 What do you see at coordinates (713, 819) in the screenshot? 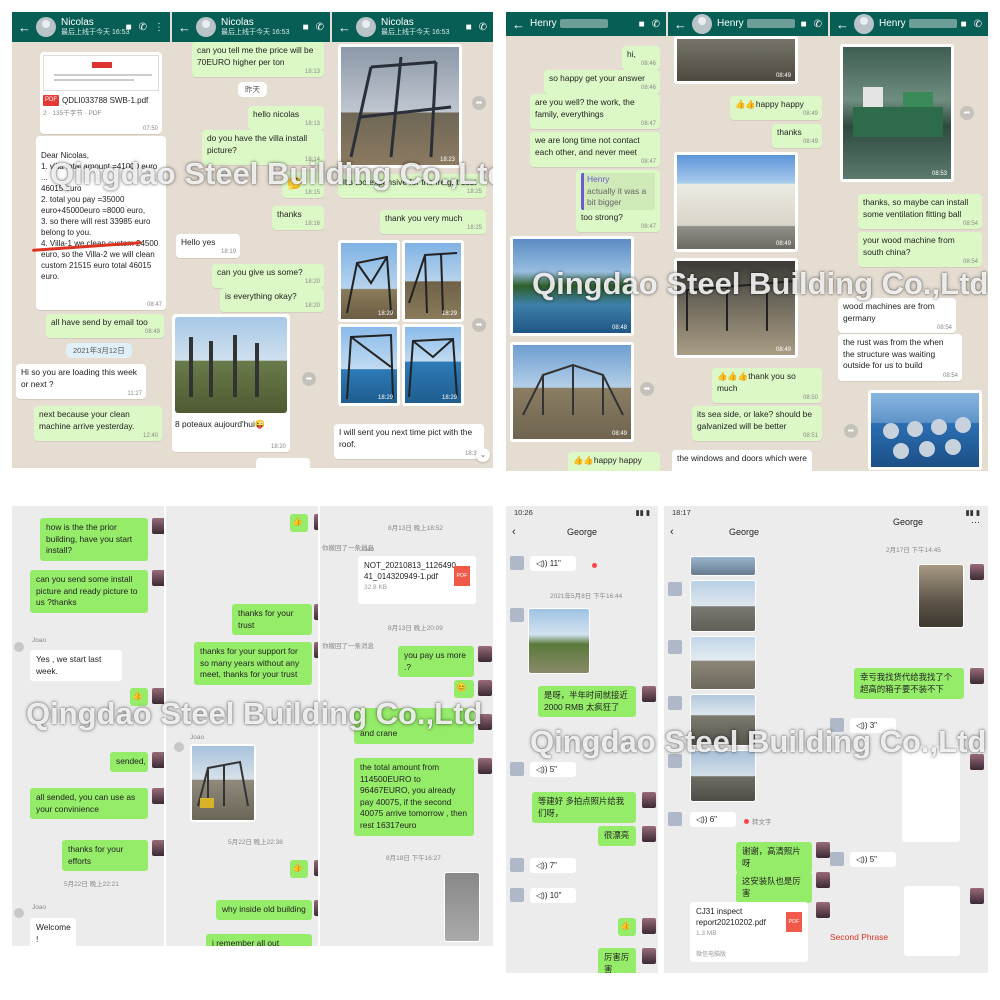
I see `voice-message: ◁)) 6"` at bounding box center [713, 819].